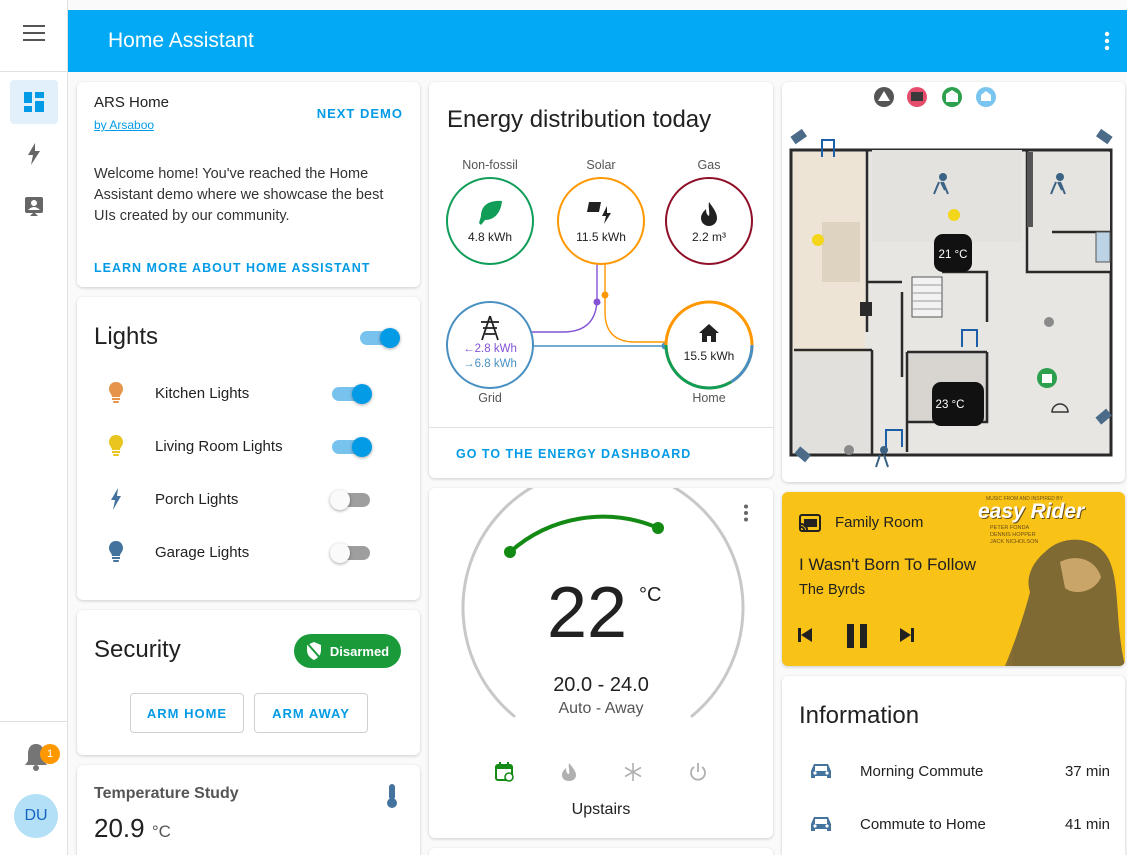 The height and width of the screenshot is (855, 1127). What do you see at coordinates (350, 553) in the screenshot?
I see `garage-lights-toggle` at bounding box center [350, 553].